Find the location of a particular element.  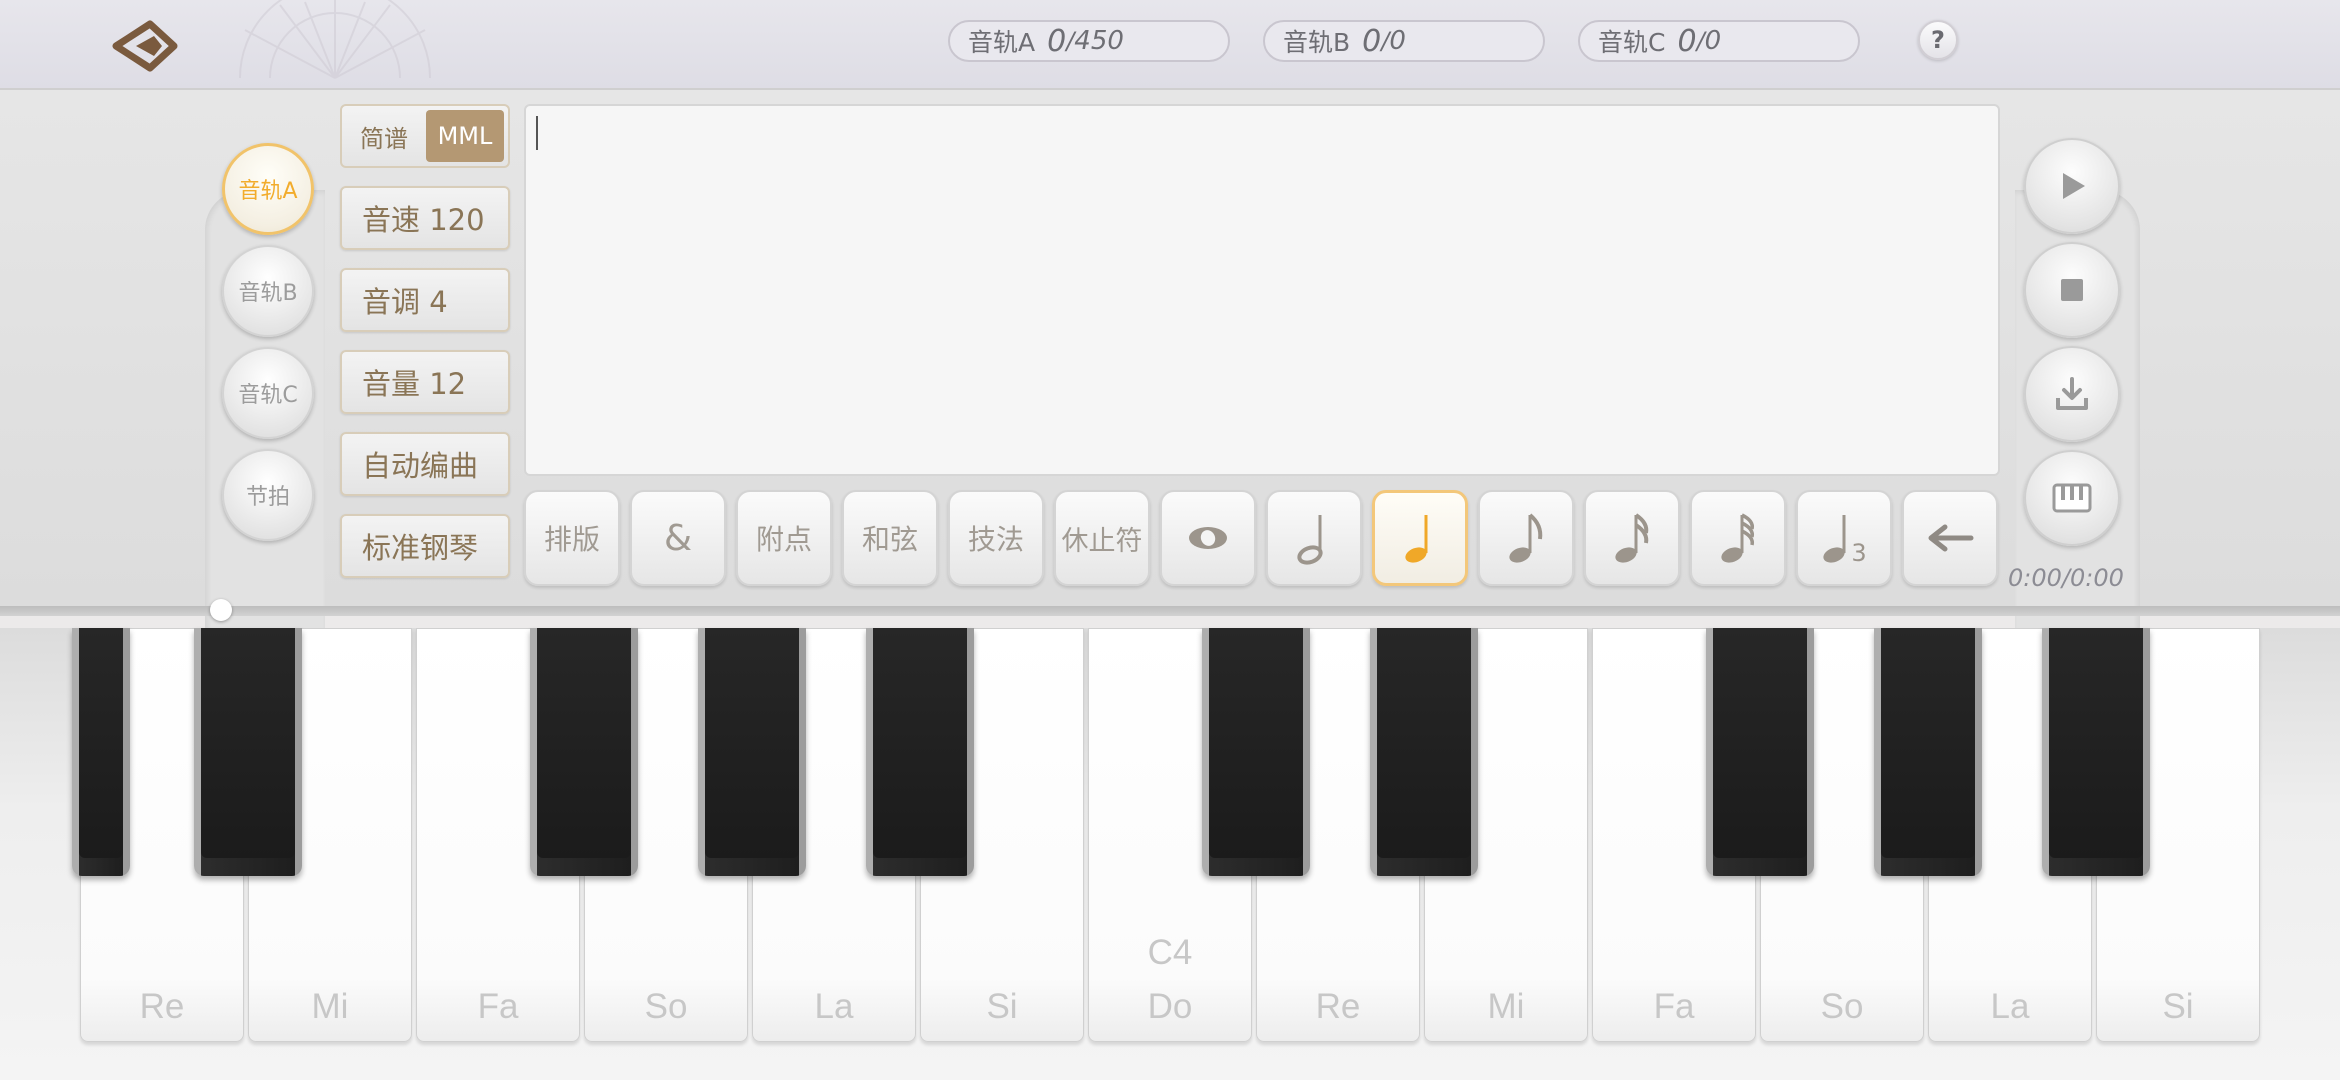

sixteenth-note-icon is located at coordinates (1632, 538).